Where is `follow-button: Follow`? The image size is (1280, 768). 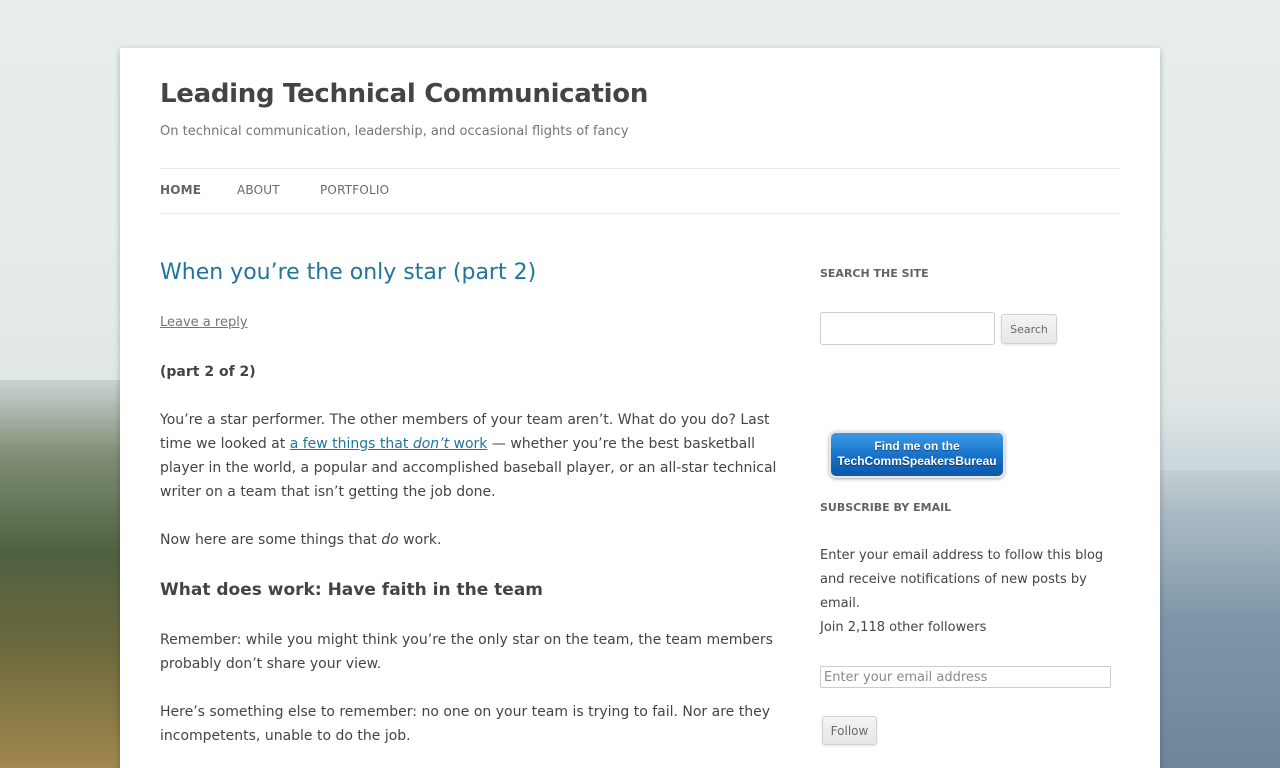 follow-button: Follow is located at coordinates (849, 730).